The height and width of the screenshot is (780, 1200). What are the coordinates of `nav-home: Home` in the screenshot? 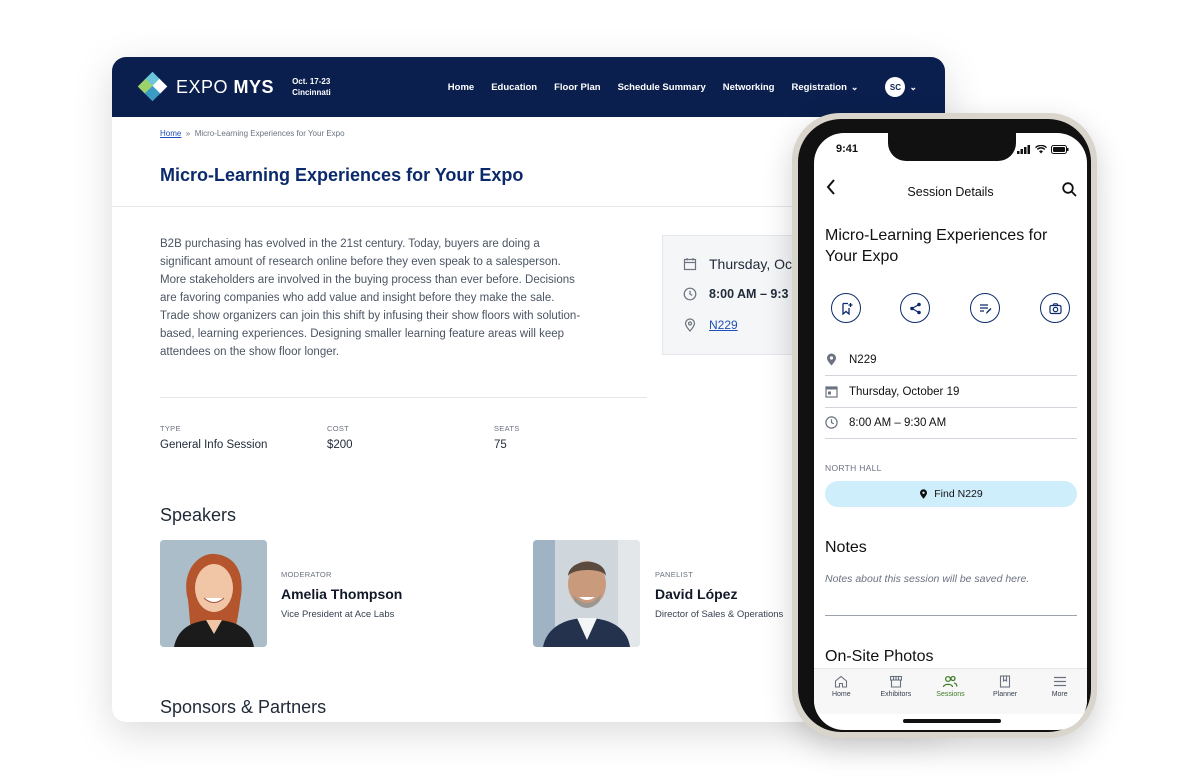 It's located at (461, 87).